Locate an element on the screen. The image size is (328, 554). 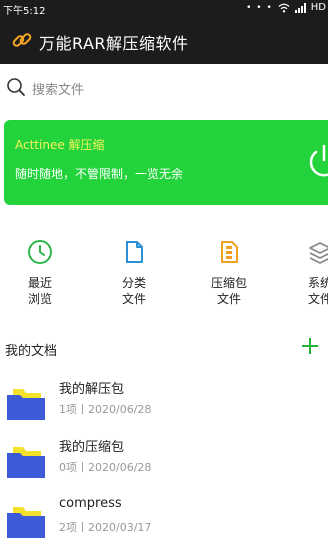
category-label: 系统 is located at coordinates (317, 283).